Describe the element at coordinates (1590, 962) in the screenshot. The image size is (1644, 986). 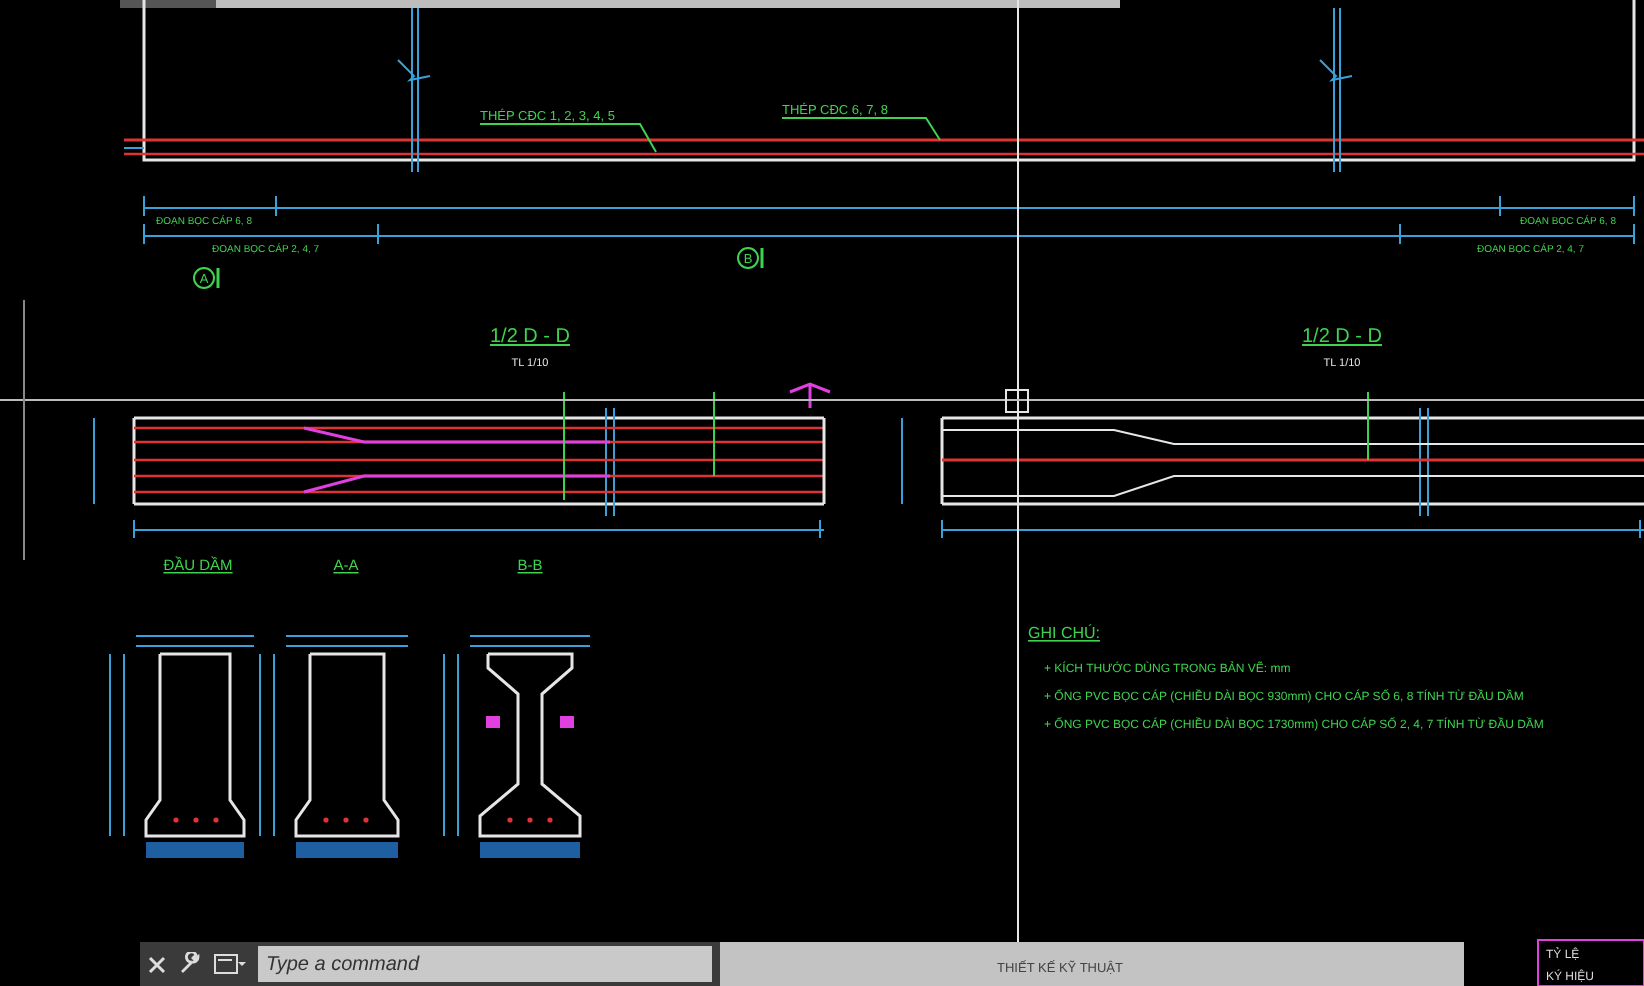
I see `title-block-frame` at that location.